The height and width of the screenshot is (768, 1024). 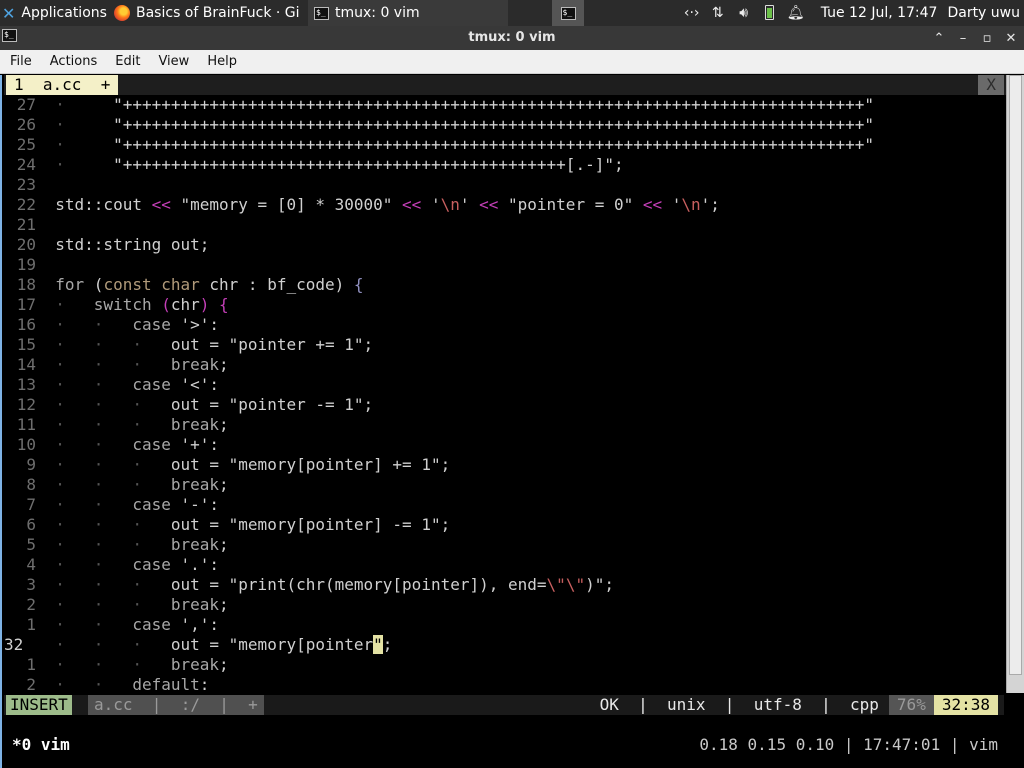 I want to click on user-menu: Darty uwu, so click(x=983, y=13).